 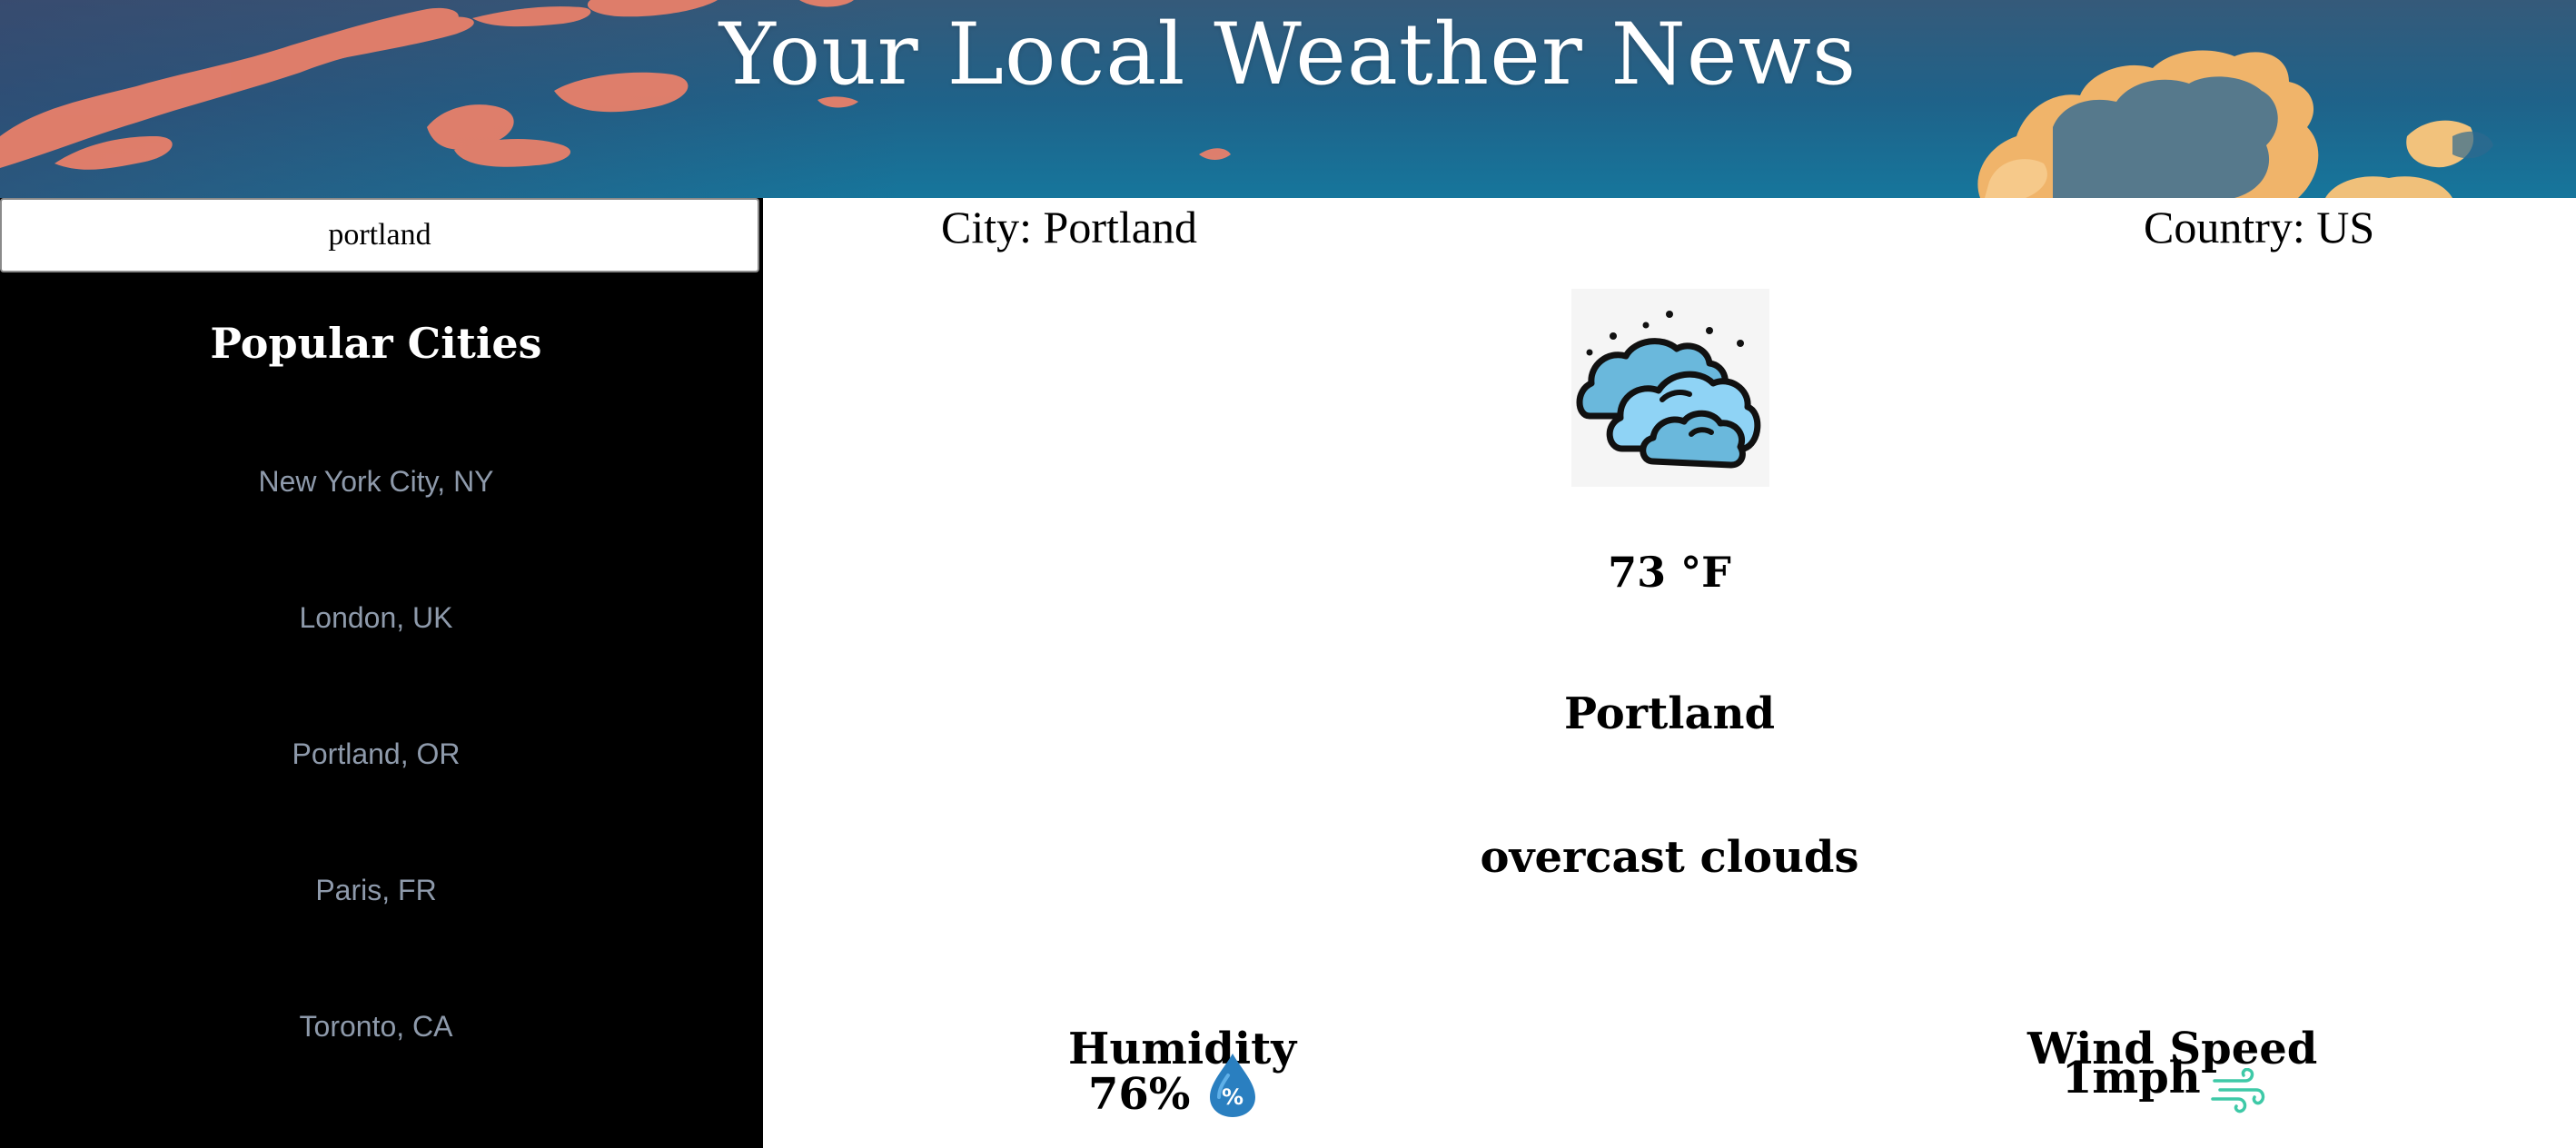 What do you see at coordinates (1069, 227) in the screenshot?
I see `city-label: City: Portland` at bounding box center [1069, 227].